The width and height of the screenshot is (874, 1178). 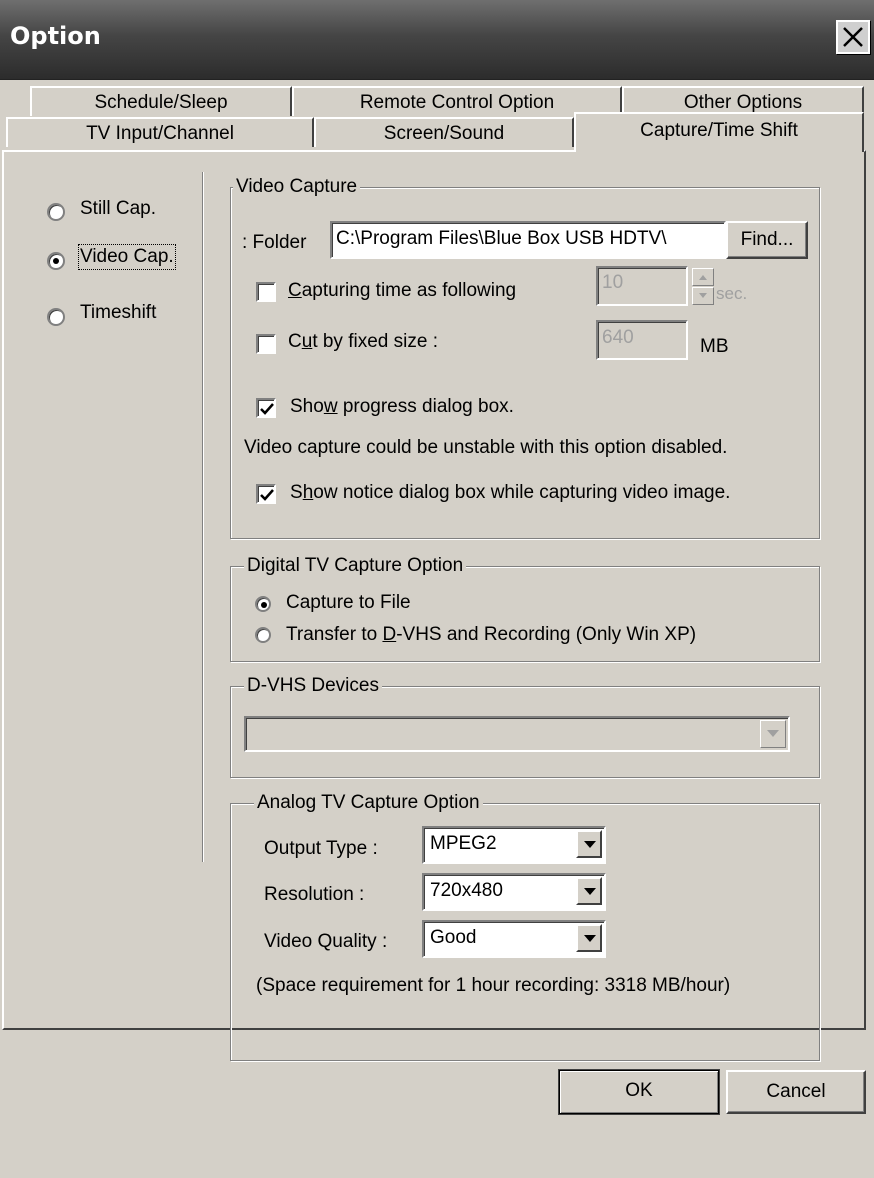 I want to click on video-capture-title: Video Capture, so click(x=297, y=187).